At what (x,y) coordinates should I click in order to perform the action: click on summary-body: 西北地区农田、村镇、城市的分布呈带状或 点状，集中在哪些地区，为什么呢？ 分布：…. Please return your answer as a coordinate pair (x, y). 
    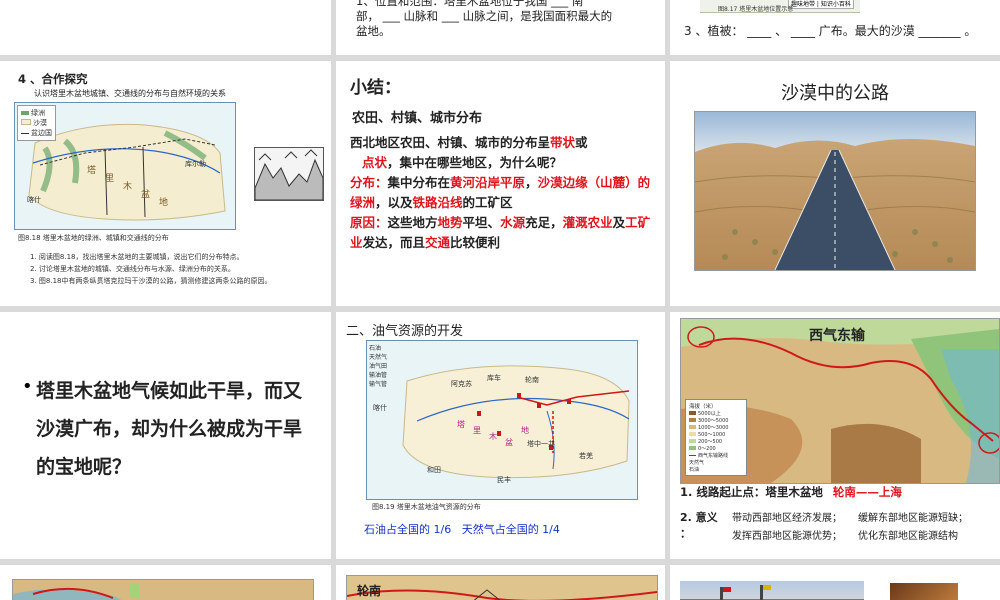
    Looking at the image, I should click on (504, 193).